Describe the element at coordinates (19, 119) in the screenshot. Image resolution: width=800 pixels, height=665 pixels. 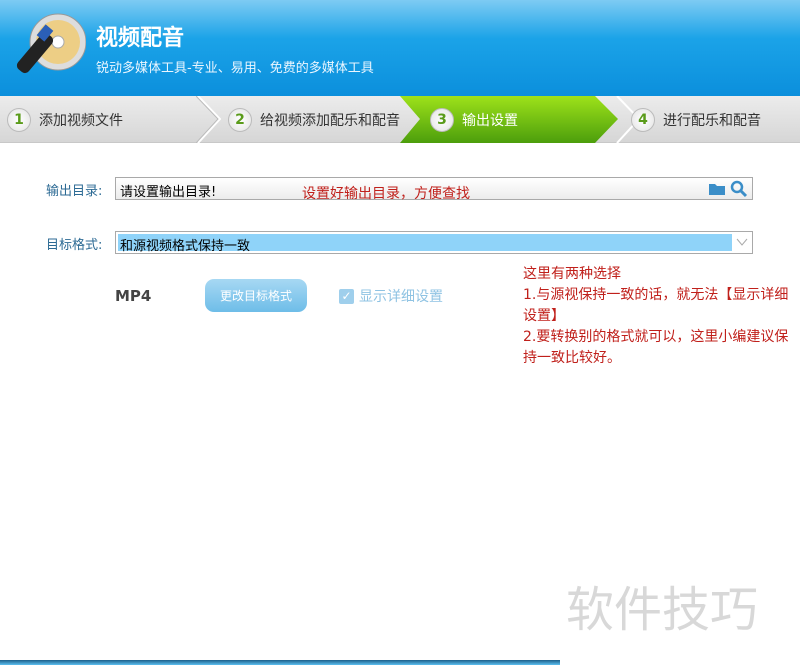
I see `step-number: 1` at that location.